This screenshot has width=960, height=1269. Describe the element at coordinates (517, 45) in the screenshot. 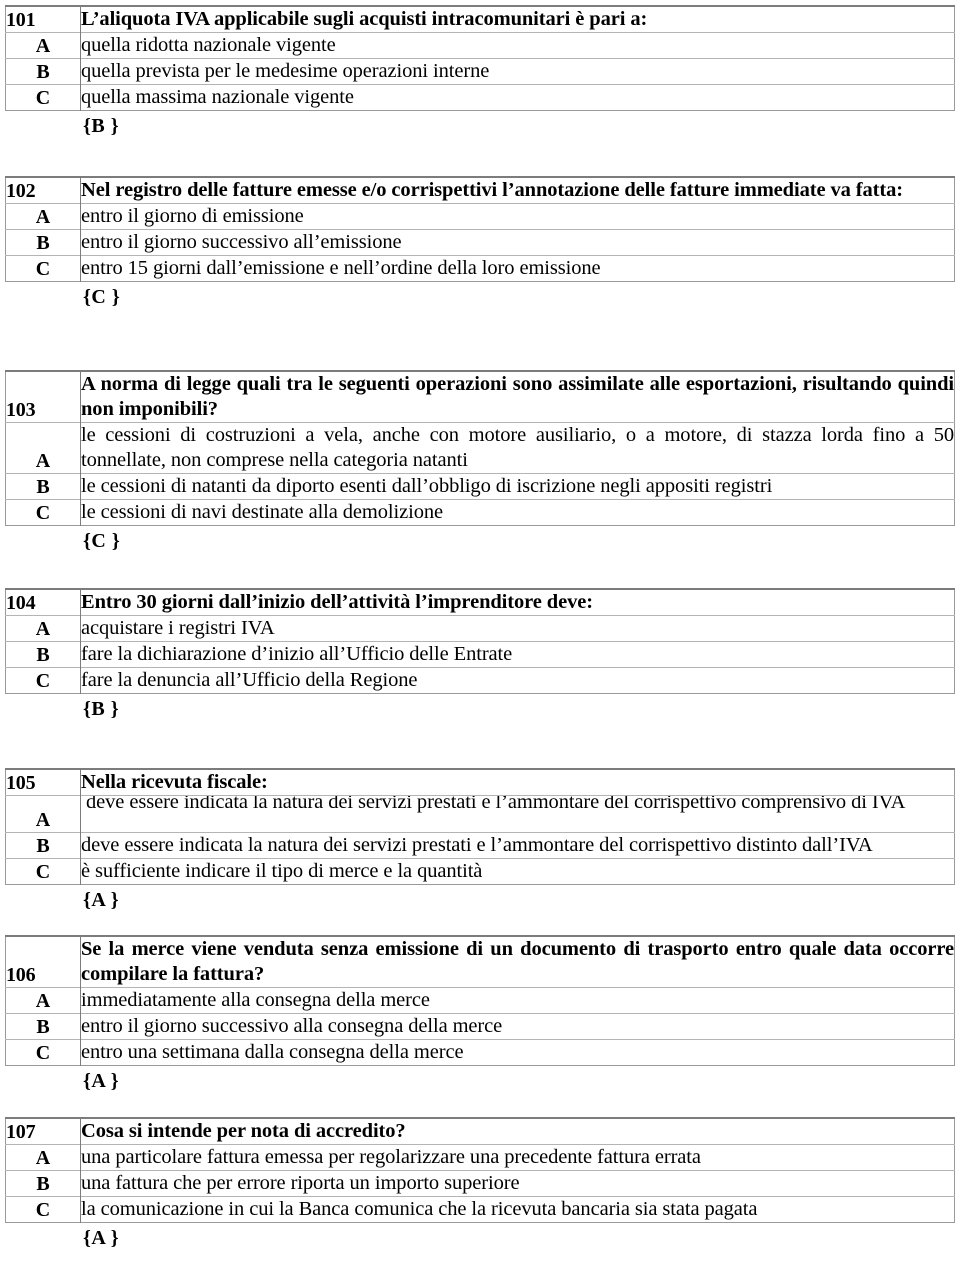

I see `option-text: quella ridotta nazionale vigente` at that location.